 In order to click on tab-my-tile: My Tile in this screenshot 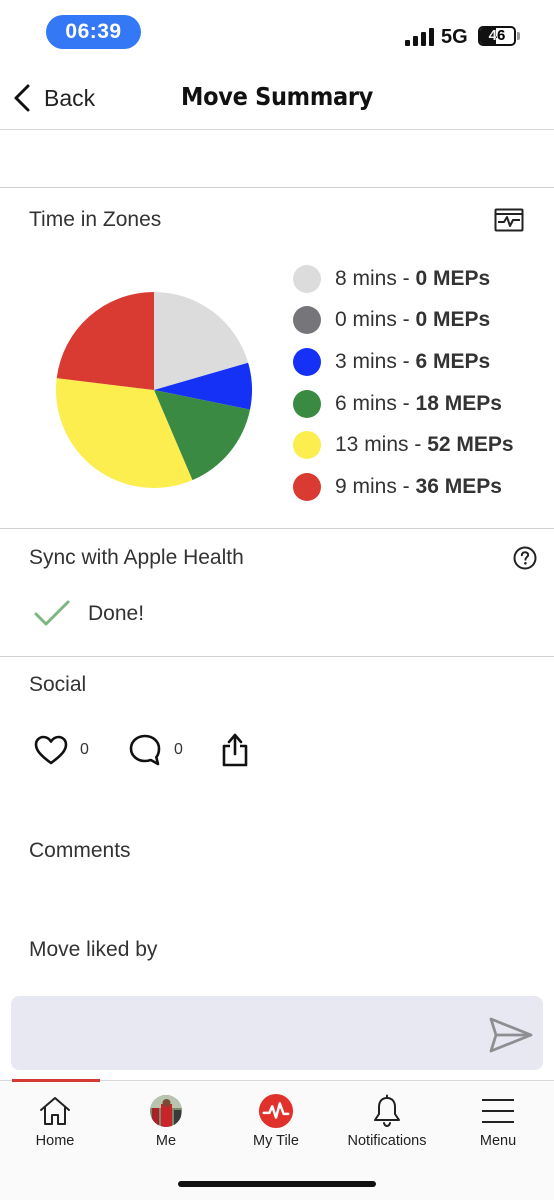, I will do `click(276, 1124)`.